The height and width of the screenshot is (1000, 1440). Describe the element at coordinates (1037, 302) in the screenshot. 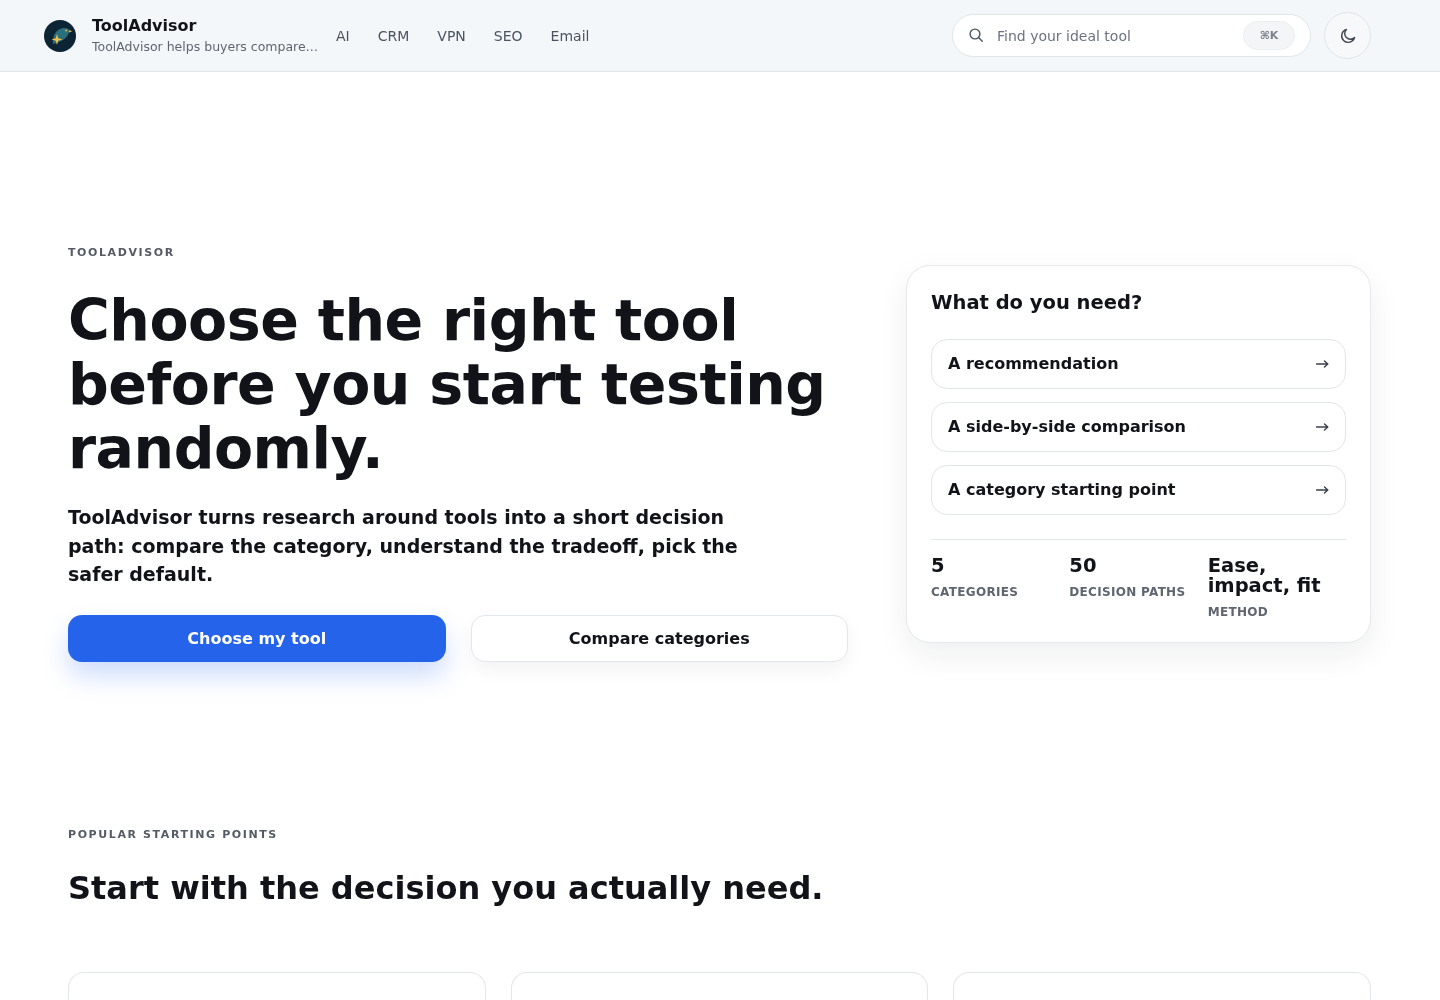

I see `panel-title: What do you need?` at that location.